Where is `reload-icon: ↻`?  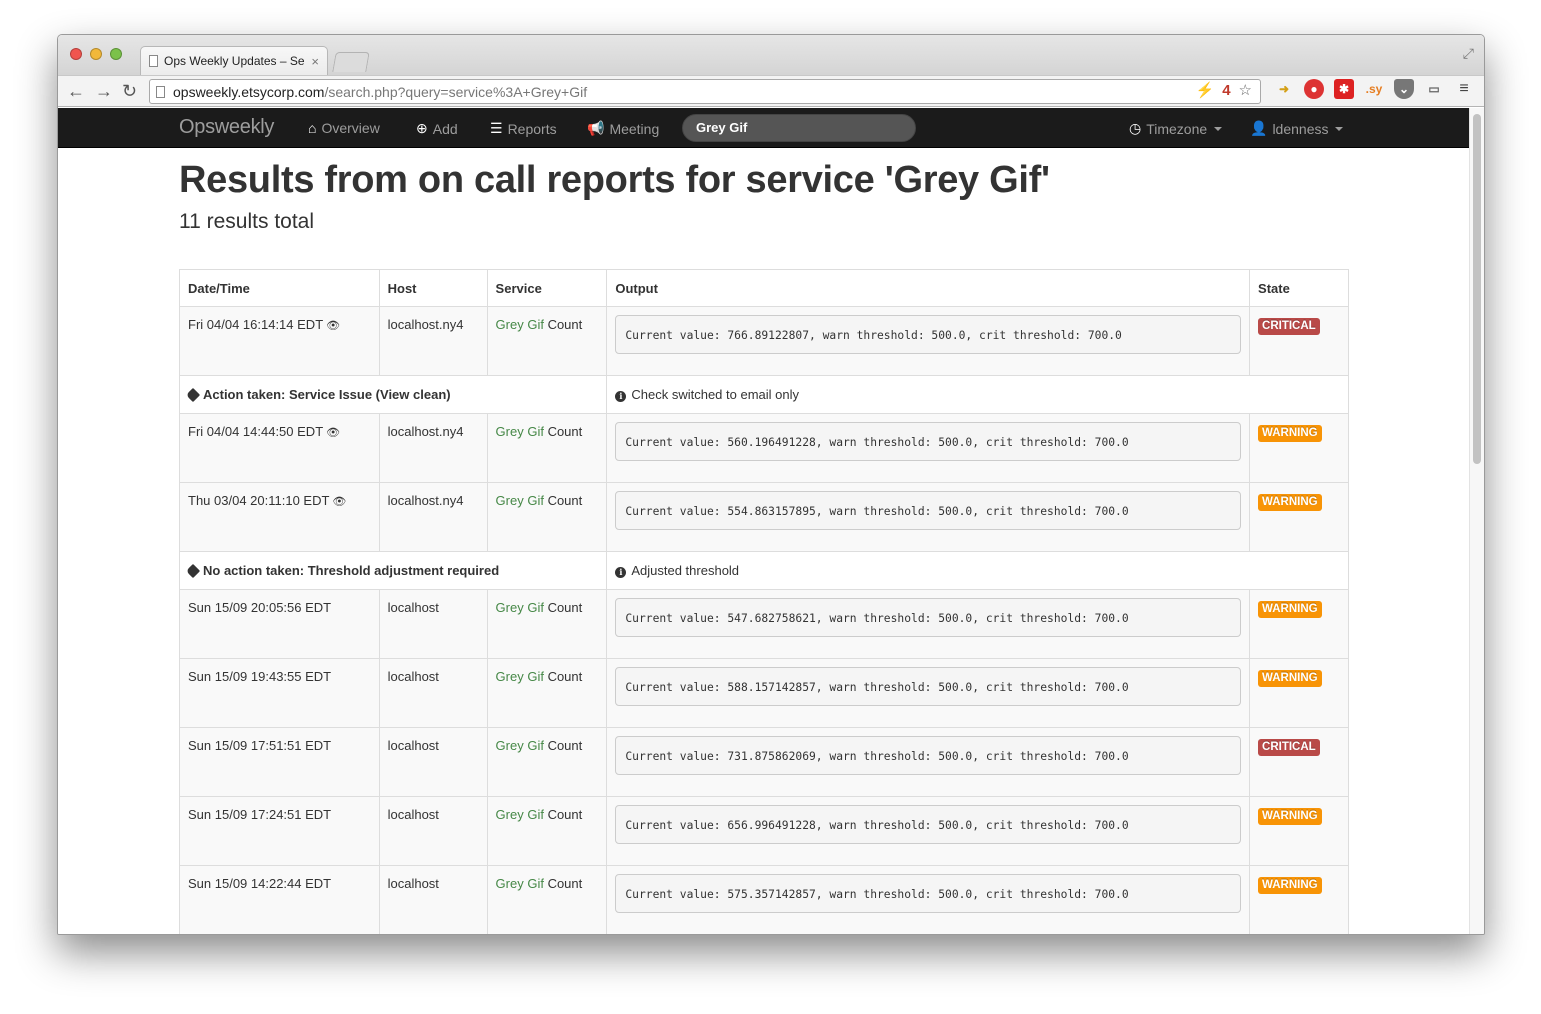
reload-icon: ↻ is located at coordinates (129, 91).